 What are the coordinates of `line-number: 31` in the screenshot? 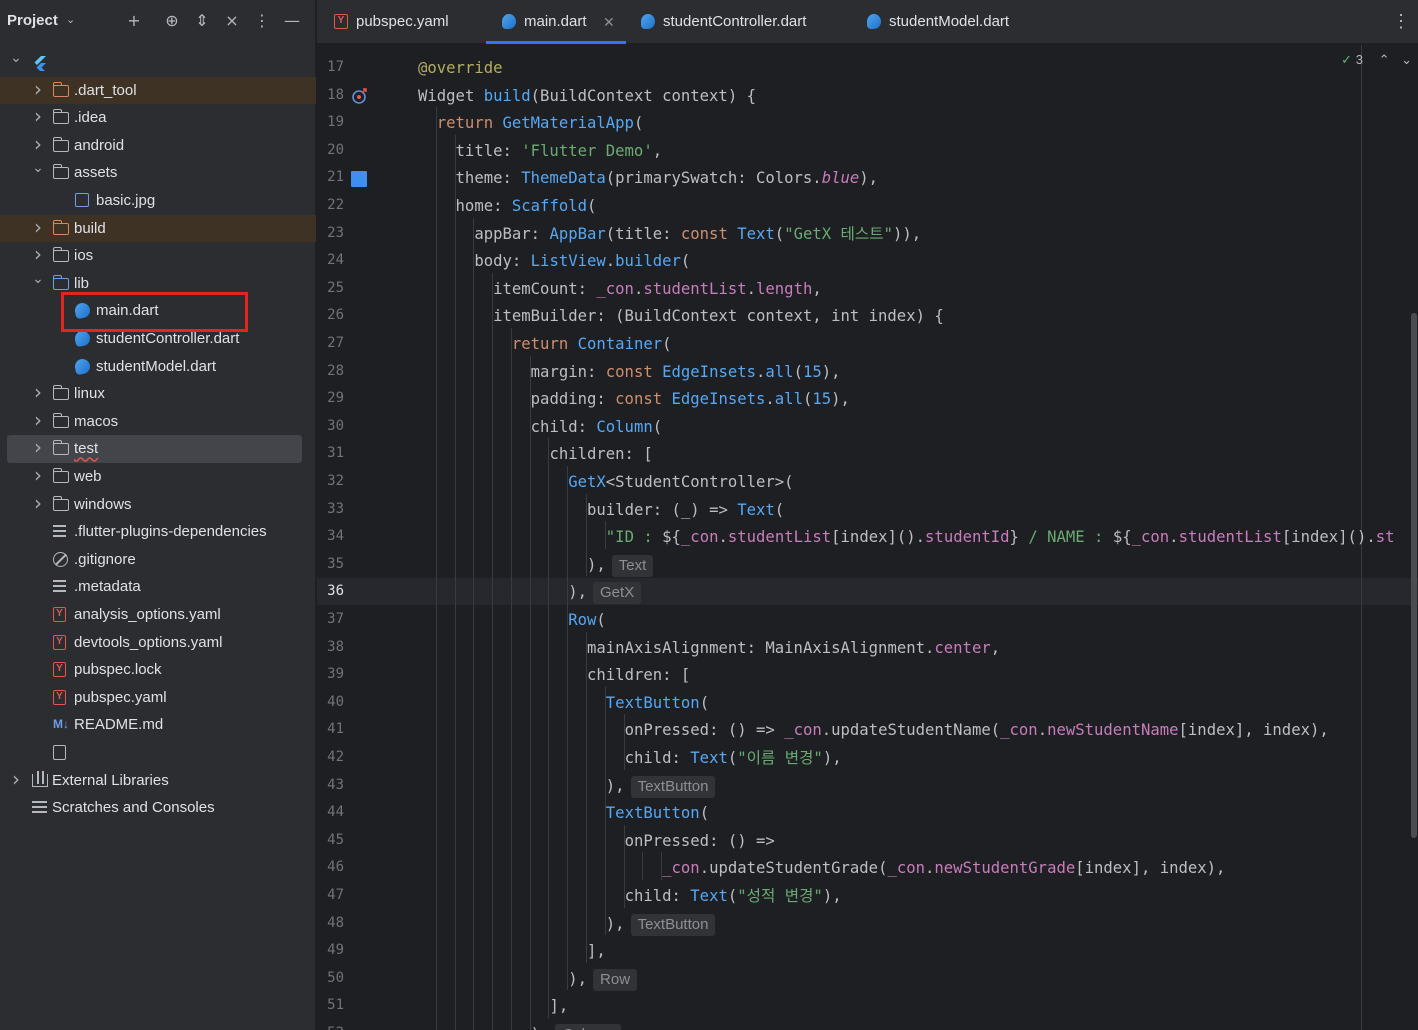 It's located at (330, 453).